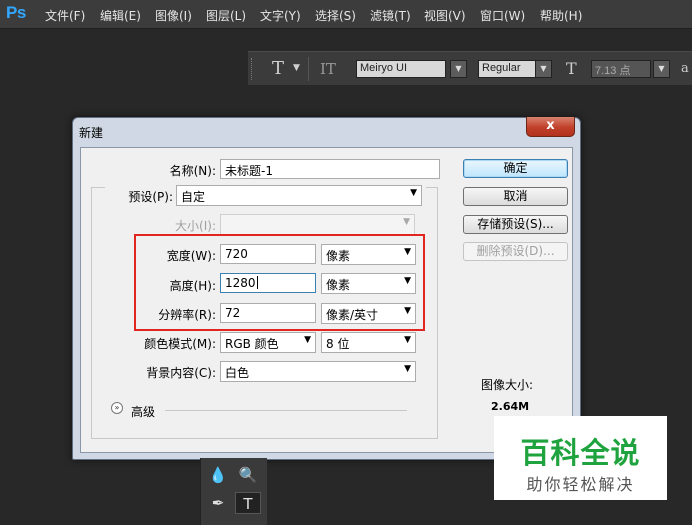 The image size is (692, 525). I want to click on advanced-toggle-icon: », so click(117, 408).